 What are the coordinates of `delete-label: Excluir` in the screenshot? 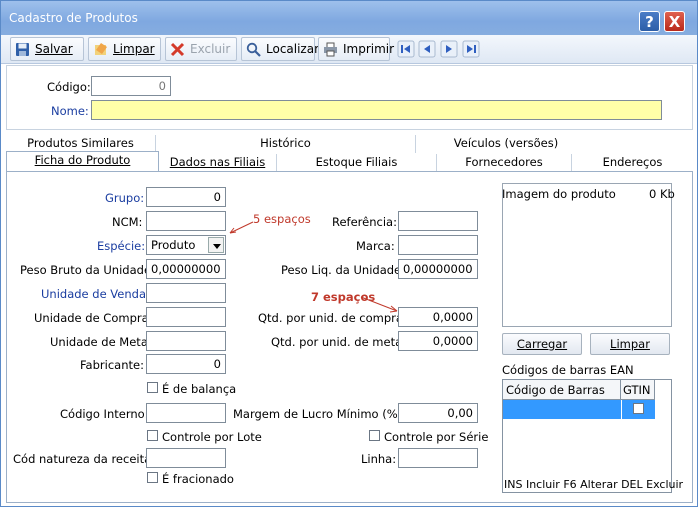 It's located at (210, 49).